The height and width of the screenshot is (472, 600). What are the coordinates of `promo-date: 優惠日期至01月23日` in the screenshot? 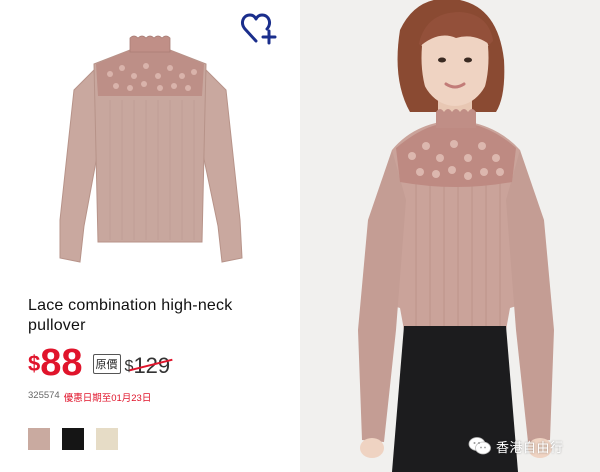 It's located at (107, 398).